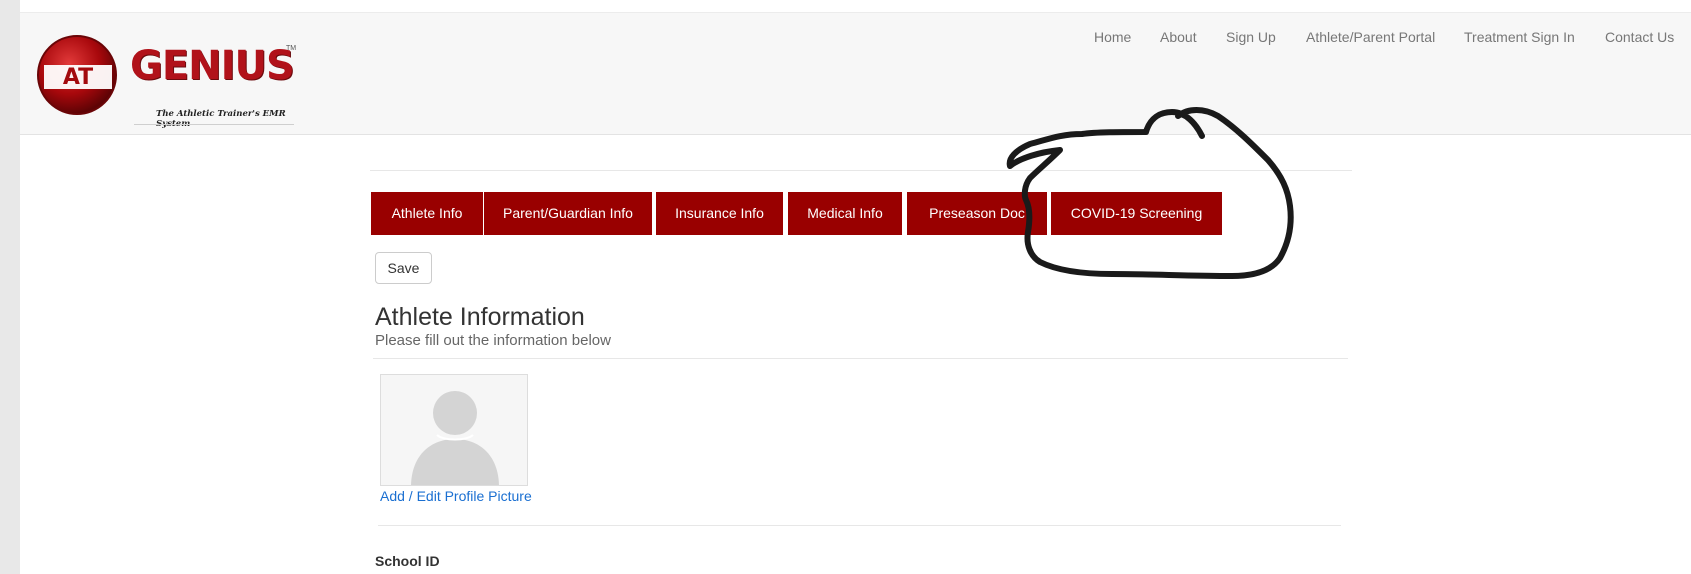  I want to click on page-title: Athlete Information, so click(480, 317).